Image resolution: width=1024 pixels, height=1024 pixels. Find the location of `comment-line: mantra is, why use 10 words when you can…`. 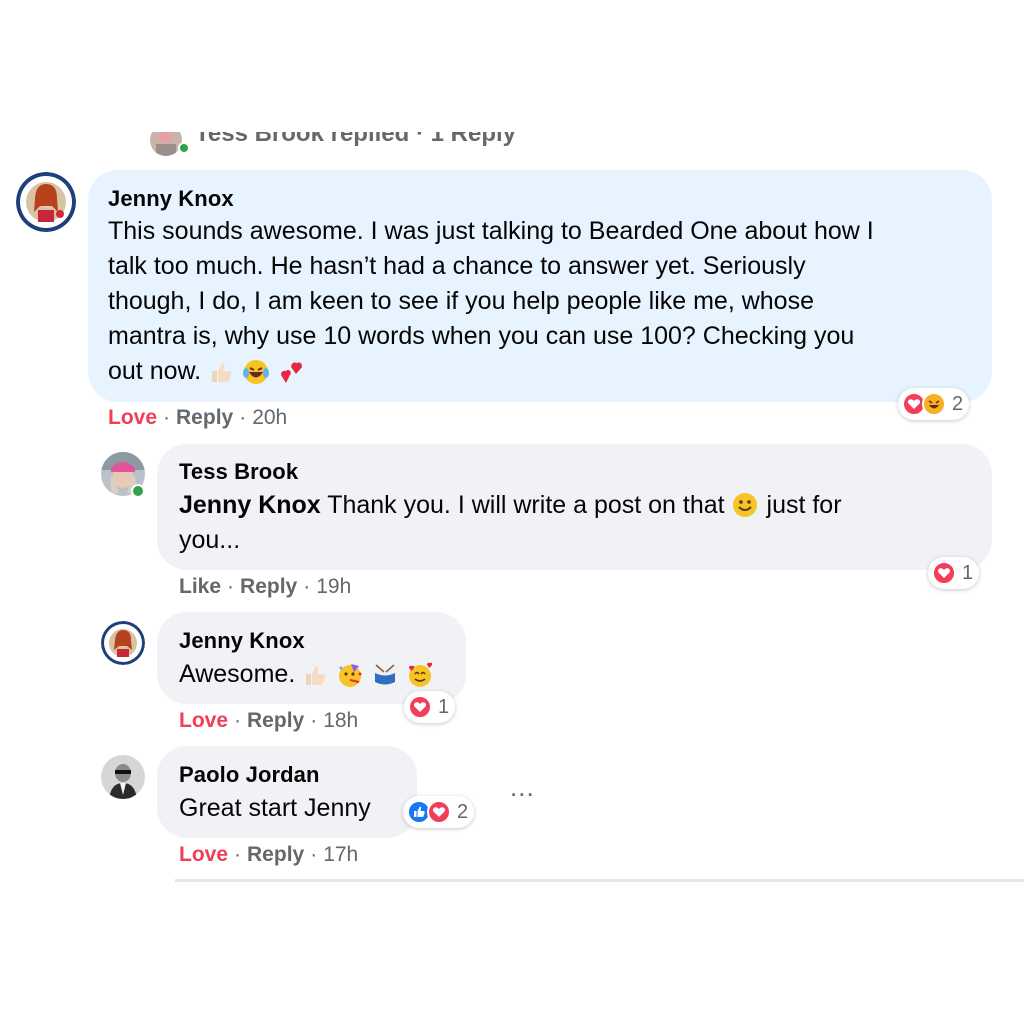

comment-line: mantra is, why use 10 words when you can… is located at coordinates (481, 336).